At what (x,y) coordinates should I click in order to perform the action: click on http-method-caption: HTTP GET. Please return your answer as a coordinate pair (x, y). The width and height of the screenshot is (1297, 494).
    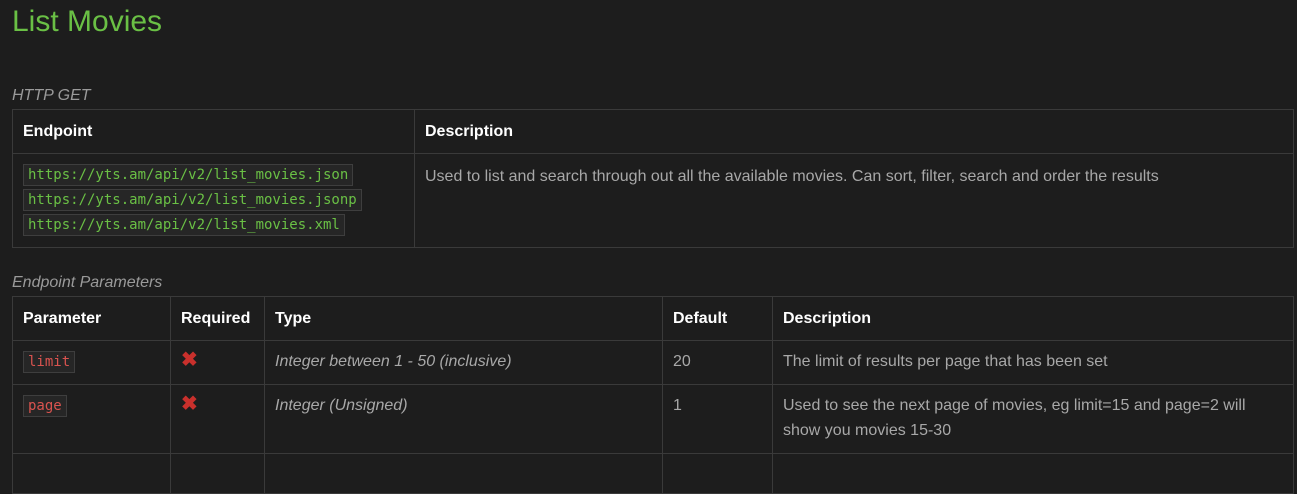
    Looking at the image, I should click on (51, 95).